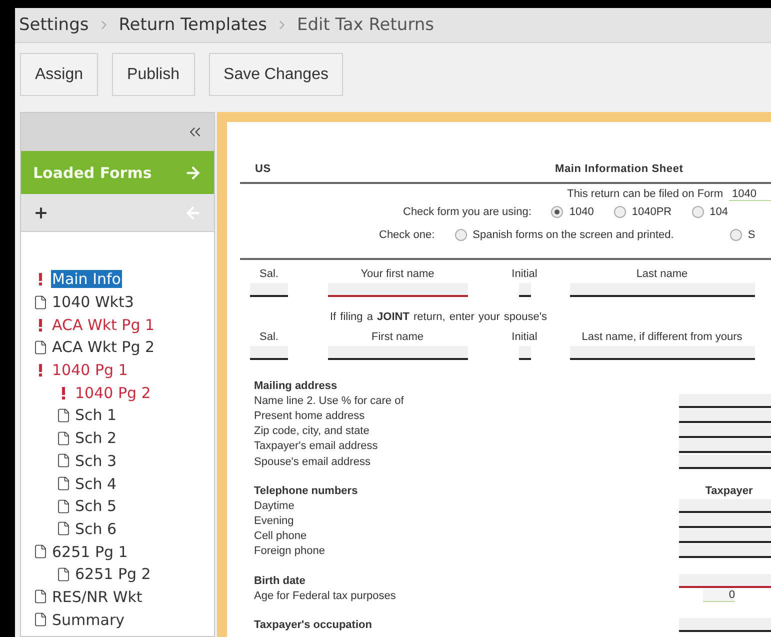  I want to click on panel-title: Loaded Forms, so click(92, 173).